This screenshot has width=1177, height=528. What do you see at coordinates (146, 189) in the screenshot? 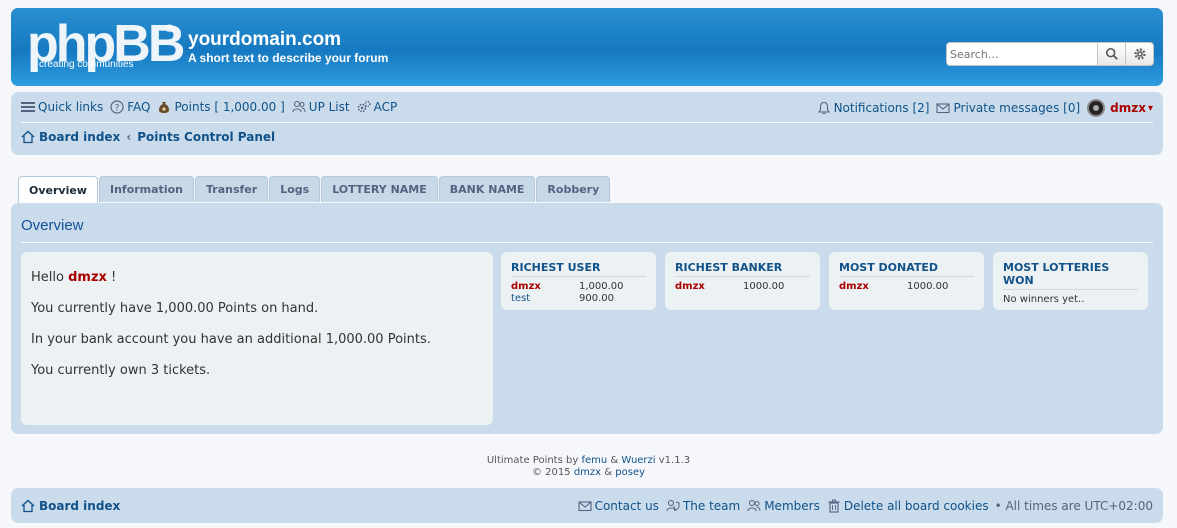
I see `tab-information: Information` at bounding box center [146, 189].